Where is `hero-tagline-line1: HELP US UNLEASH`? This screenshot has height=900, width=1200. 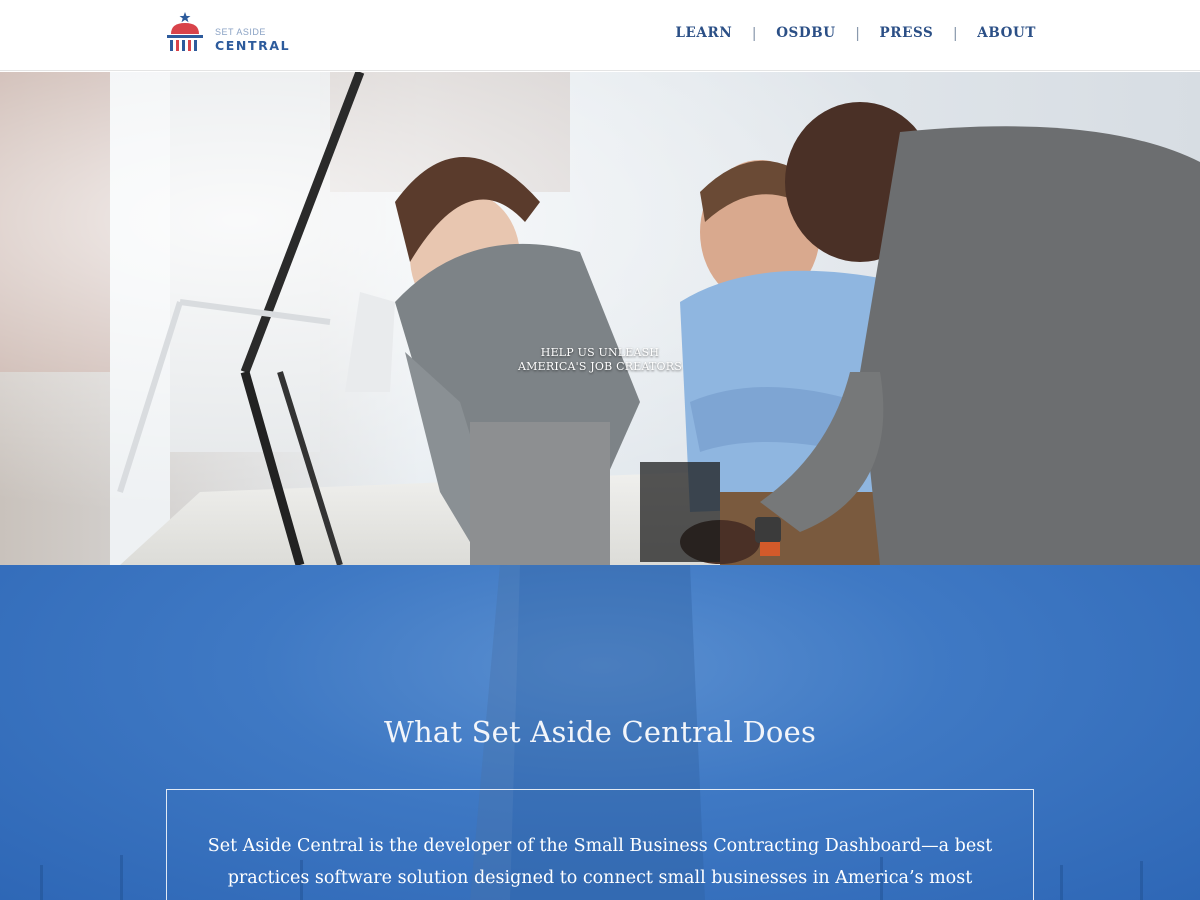
hero-tagline-line1: HELP US UNLEASH is located at coordinates (600, 352).